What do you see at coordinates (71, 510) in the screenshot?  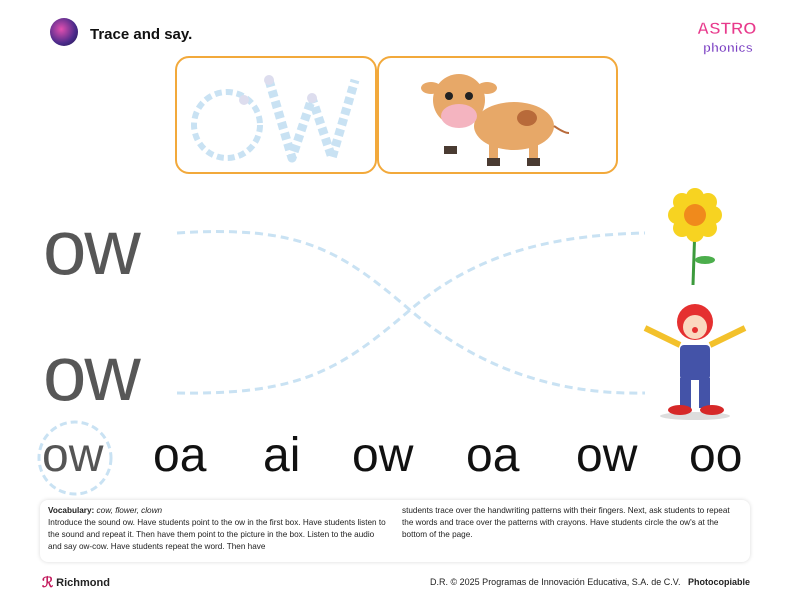 I see `vocab-label: Vocabulary:` at bounding box center [71, 510].